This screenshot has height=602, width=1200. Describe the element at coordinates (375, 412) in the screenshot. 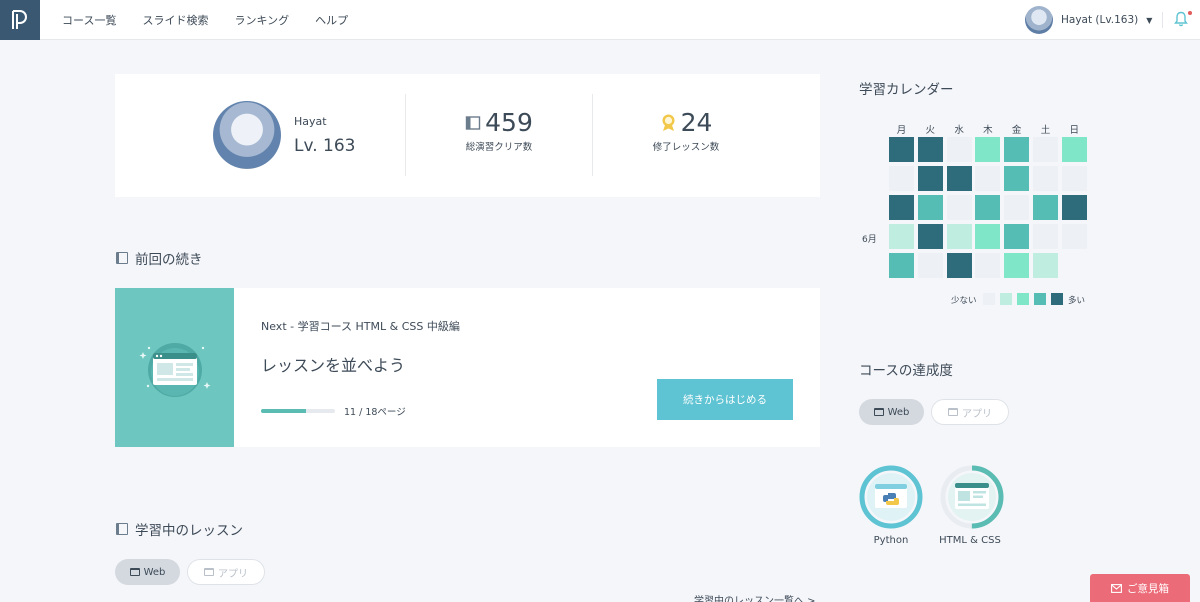

I see `lesson-pages: 11 / 18ページ` at that location.